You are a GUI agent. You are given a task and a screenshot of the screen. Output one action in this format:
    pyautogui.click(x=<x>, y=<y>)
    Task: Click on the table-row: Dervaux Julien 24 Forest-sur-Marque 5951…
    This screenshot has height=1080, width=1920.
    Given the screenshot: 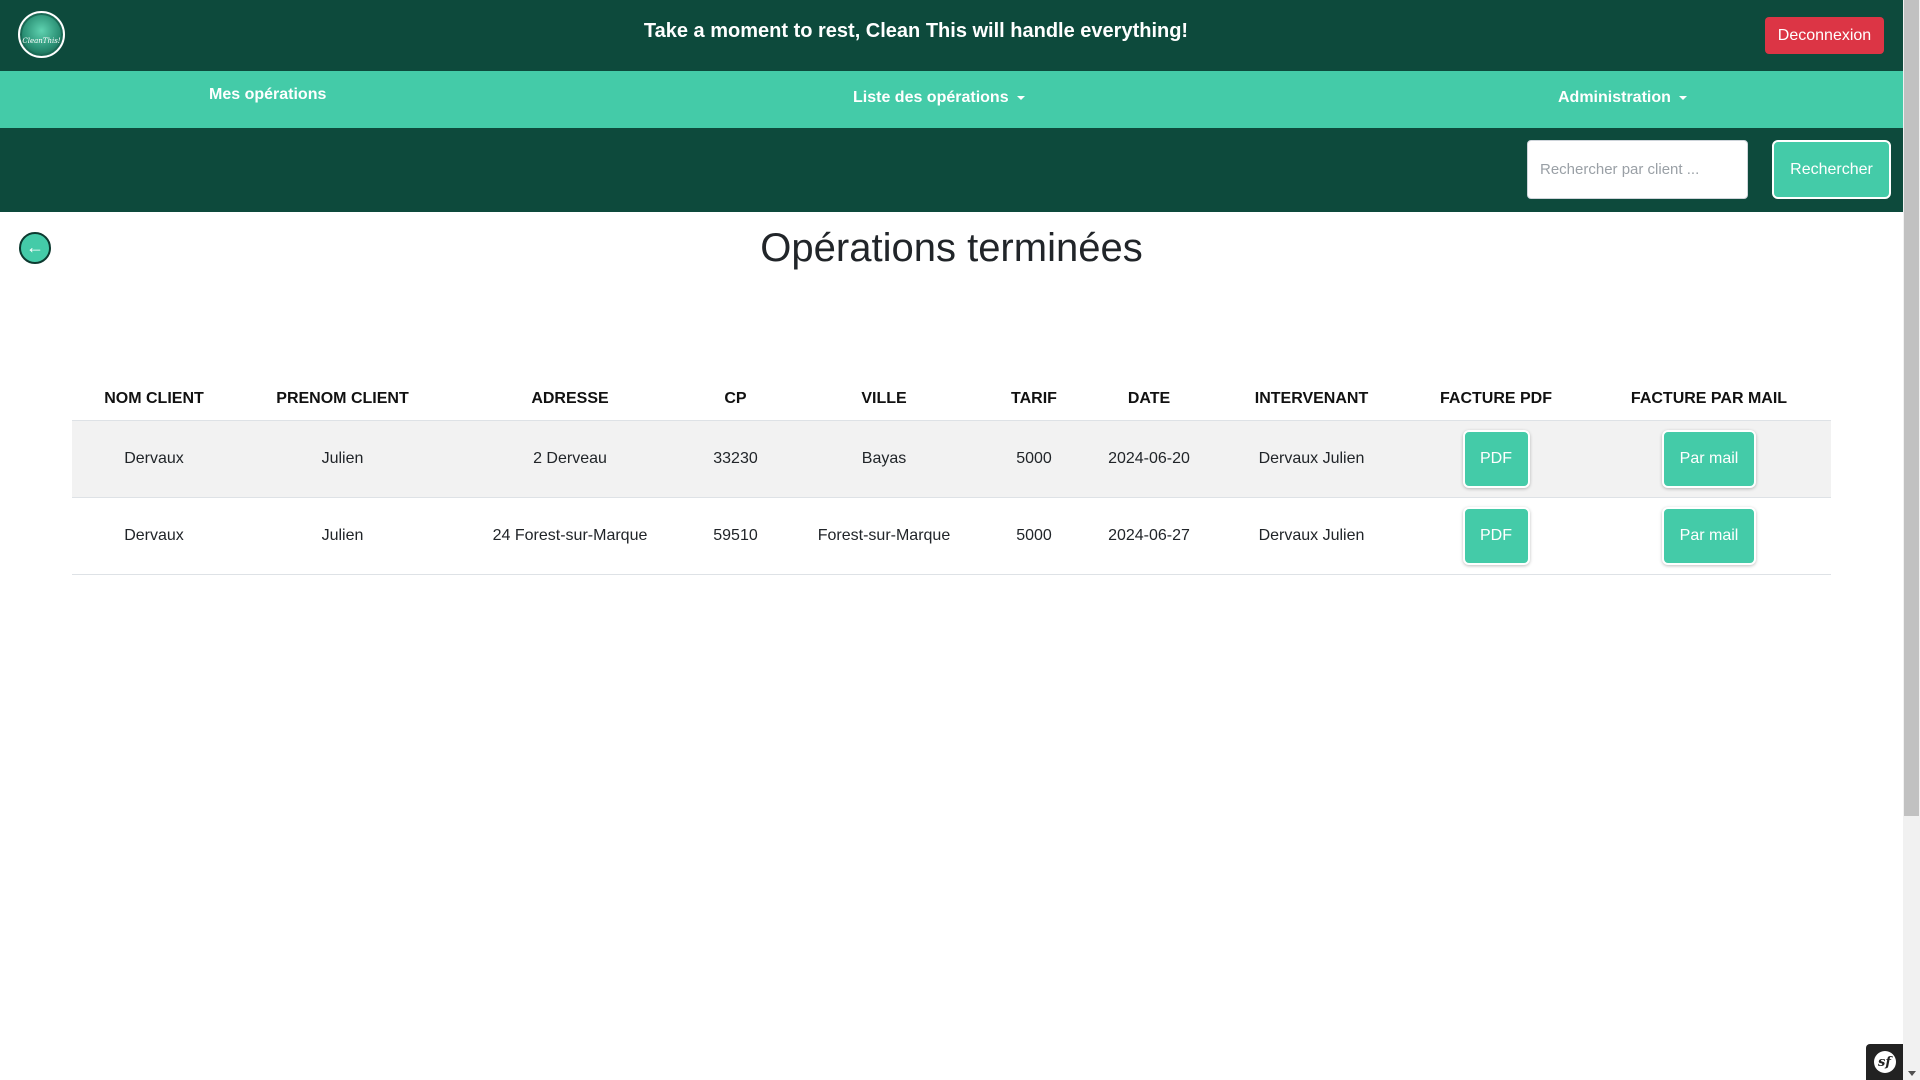 What is the action you would take?
    pyautogui.click(x=951, y=536)
    